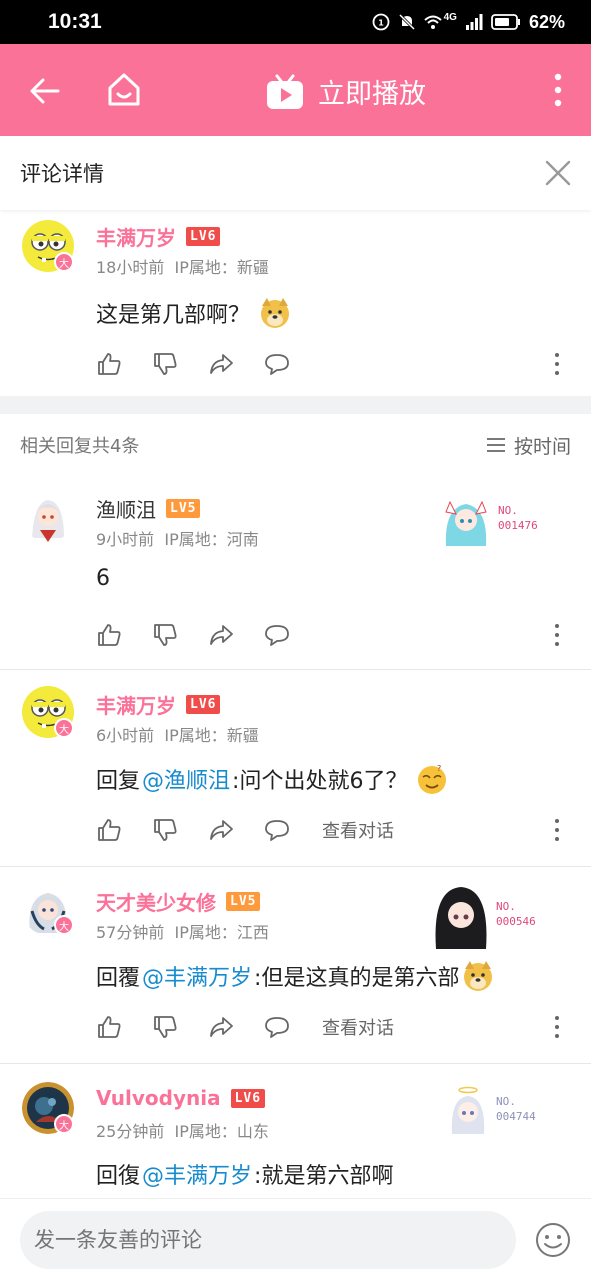 Image resolution: width=591 pixels, height=1280 pixels. Describe the element at coordinates (177, 734) in the screenshot. I see `comment-meta: 6小时前 IP属地：新疆` at that location.